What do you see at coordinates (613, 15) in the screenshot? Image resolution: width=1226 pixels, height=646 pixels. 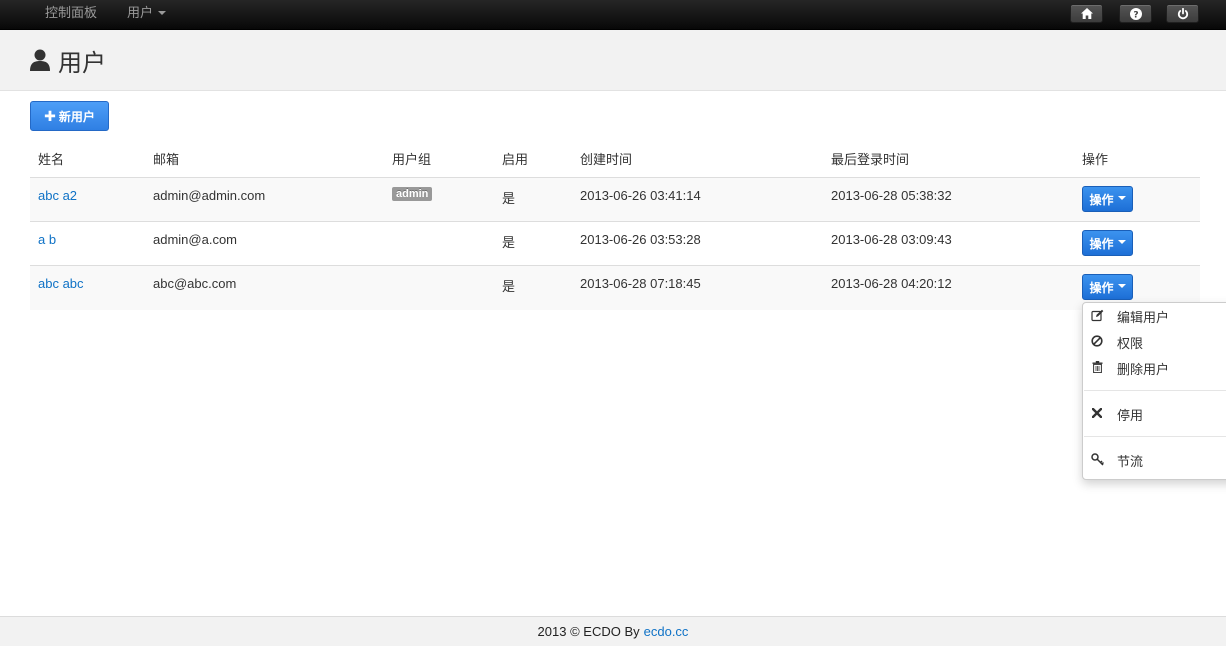 I see `top-navbar: 控制面板 用户 ?` at bounding box center [613, 15].